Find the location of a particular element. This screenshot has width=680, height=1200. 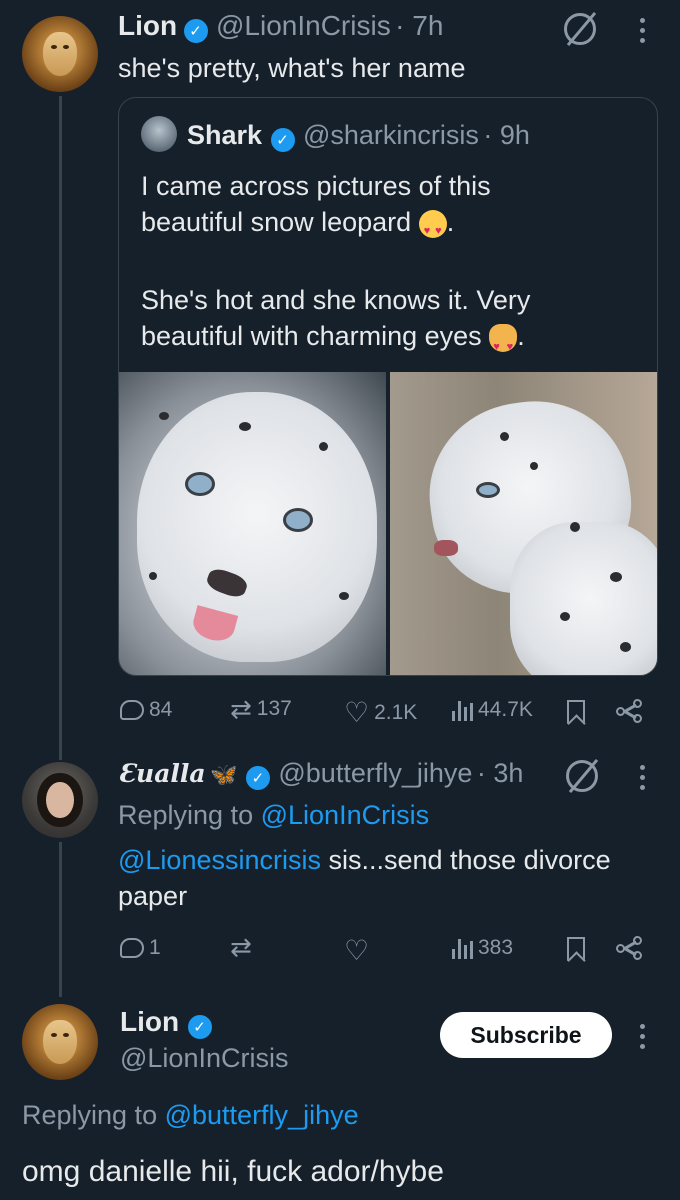

reply-count: 1 is located at coordinates (155, 947).